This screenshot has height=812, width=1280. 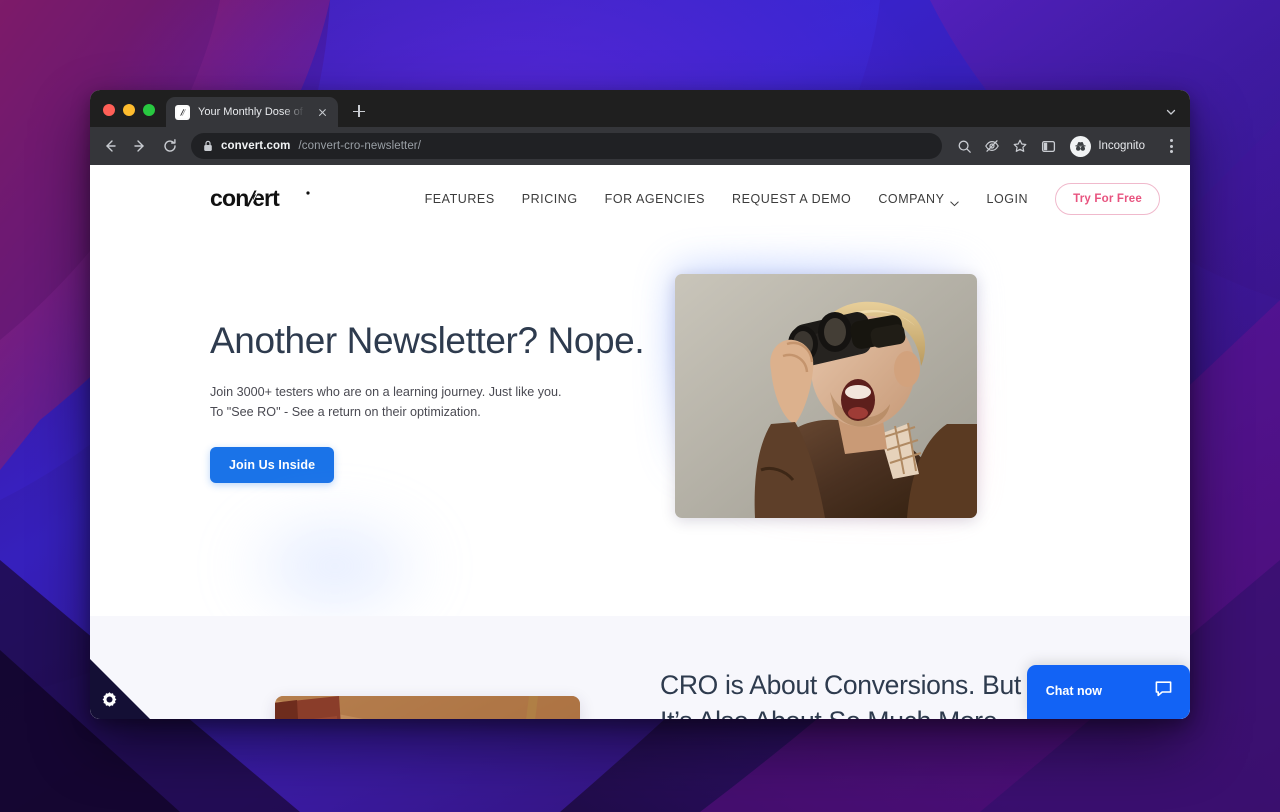 I want to click on side-panel-icon, so click(x=1048, y=146).